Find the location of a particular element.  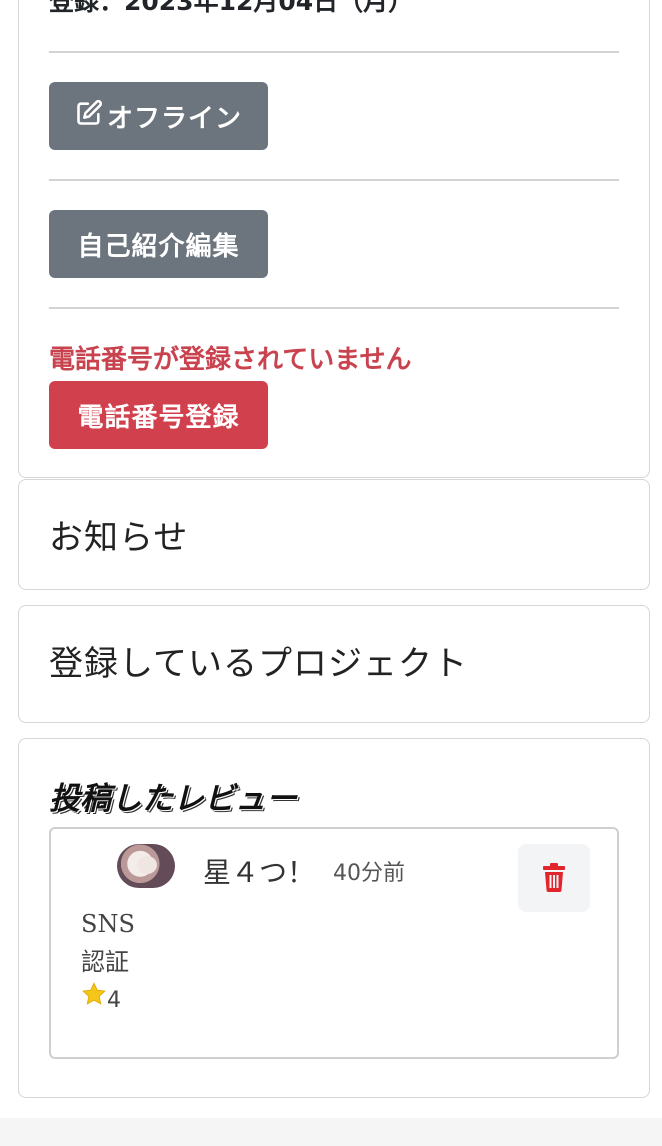

delete-review-button is located at coordinates (554, 878).